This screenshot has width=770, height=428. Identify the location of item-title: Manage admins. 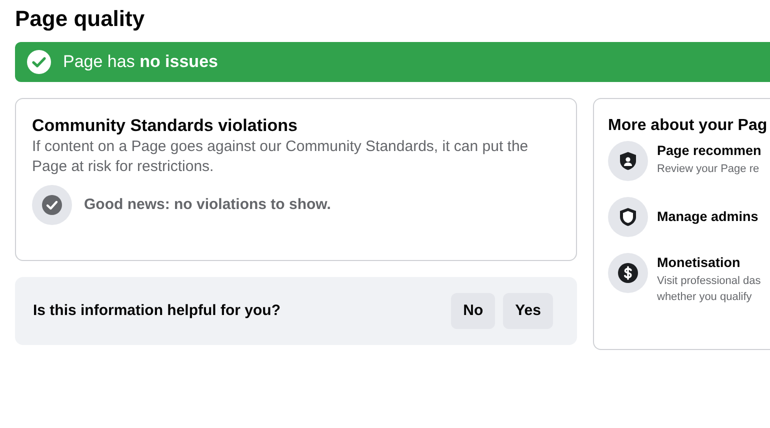
(707, 217).